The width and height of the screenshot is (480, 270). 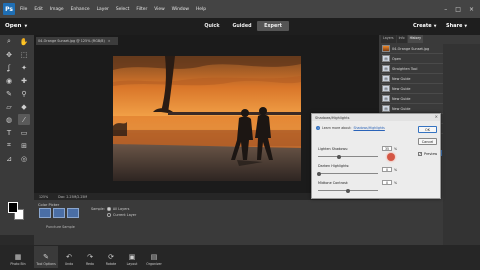 I want to click on create-button: Create ▼, so click(x=428, y=26).